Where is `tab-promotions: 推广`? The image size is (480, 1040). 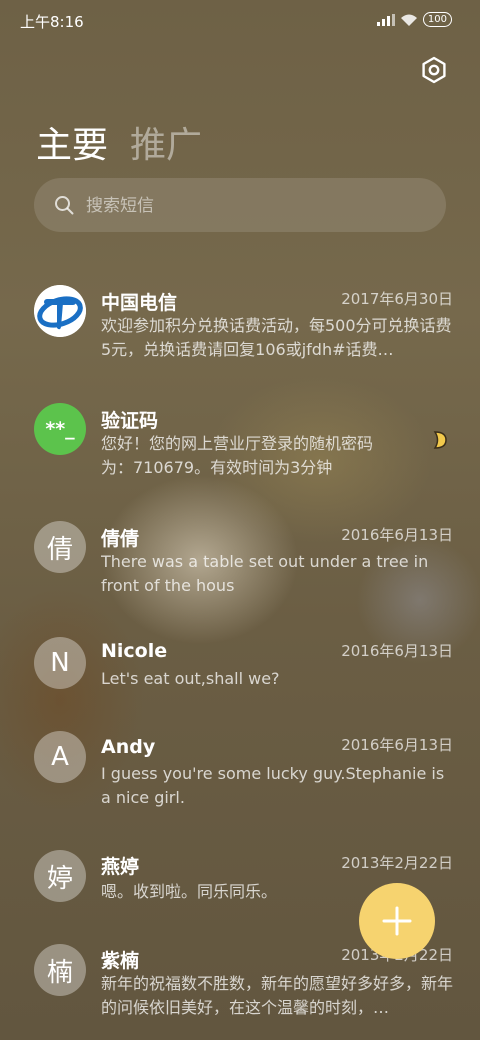 tab-promotions: 推广 is located at coordinates (166, 142).